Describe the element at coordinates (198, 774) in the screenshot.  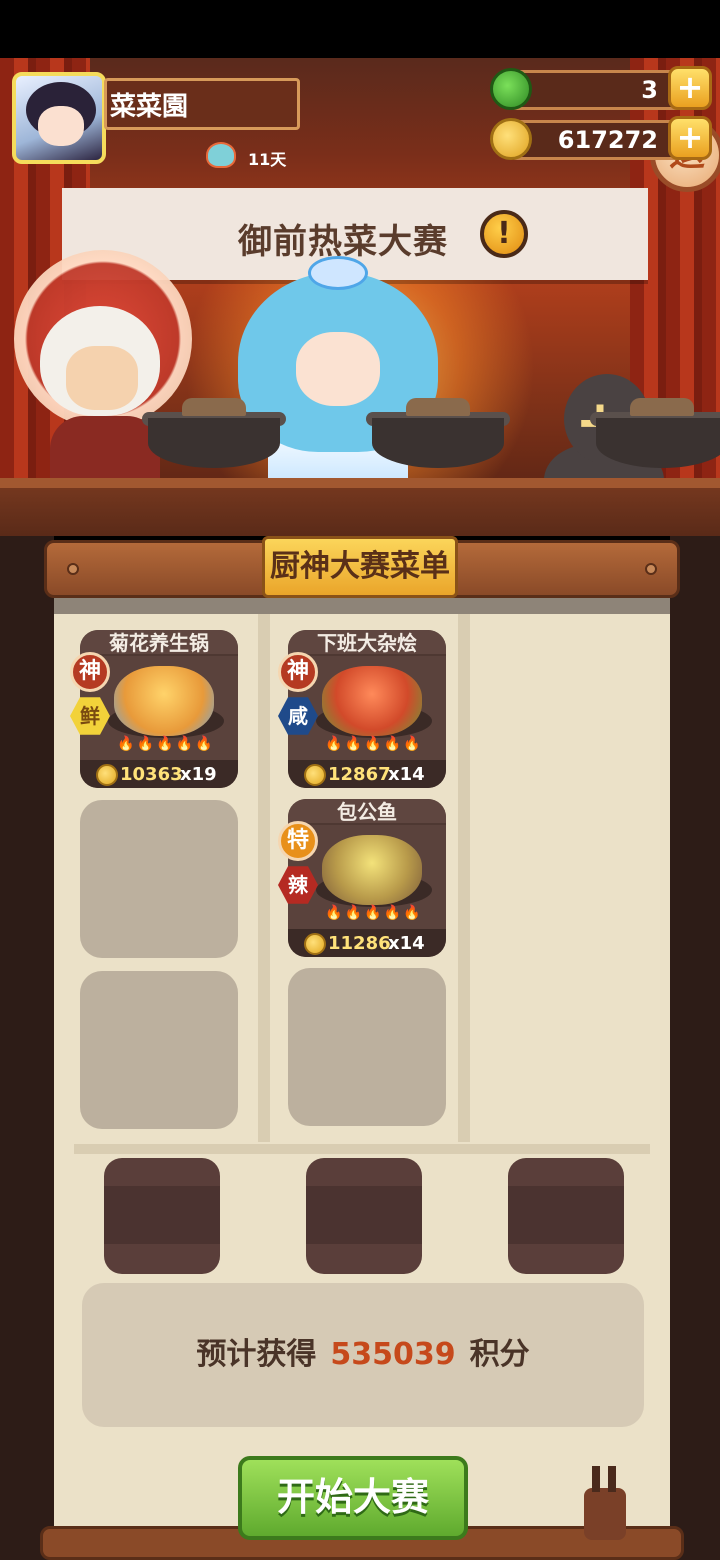
I see `dish-multiplier: x19` at that location.